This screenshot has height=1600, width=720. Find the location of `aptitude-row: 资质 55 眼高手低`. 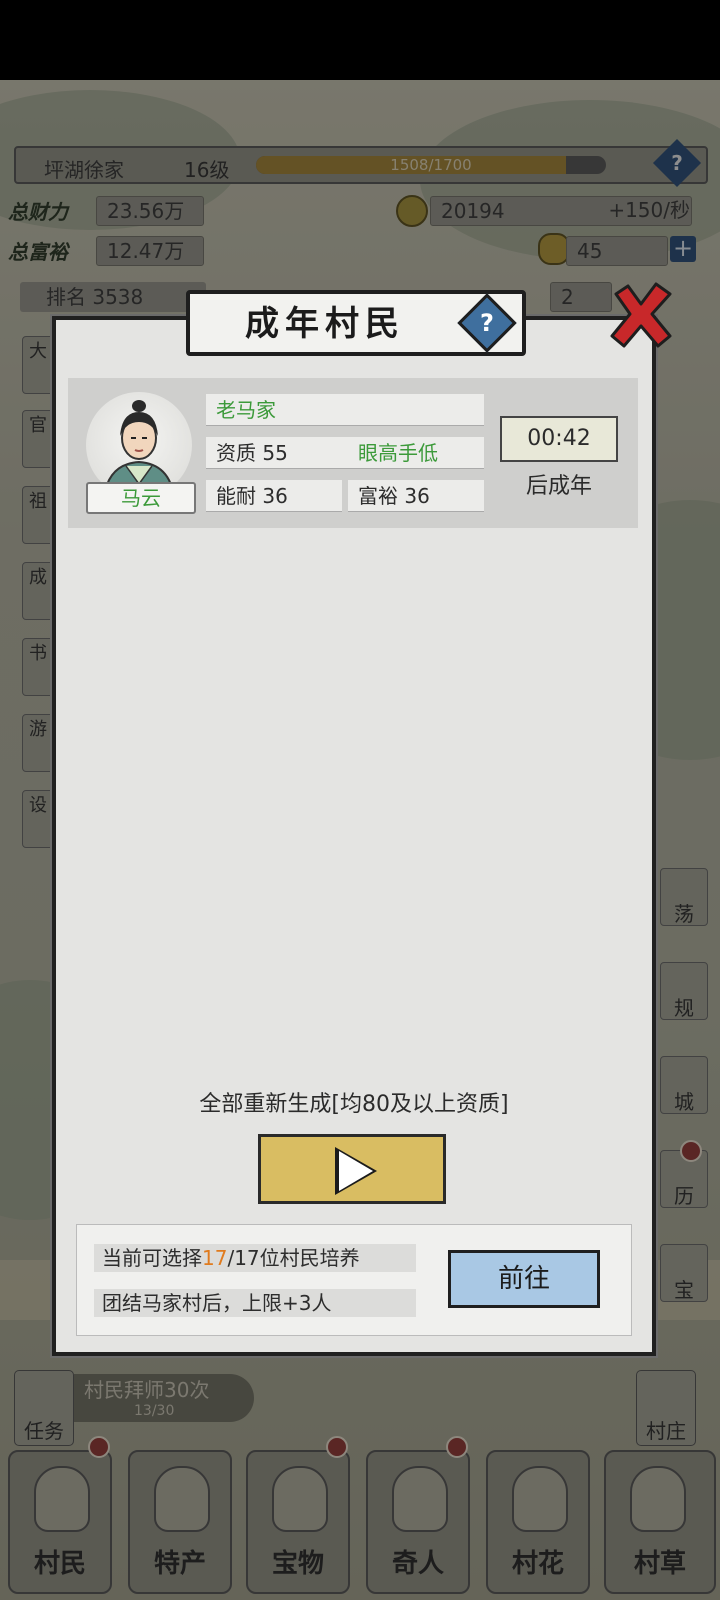

aptitude-row: 资质 55 眼高手低 is located at coordinates (345, 453).